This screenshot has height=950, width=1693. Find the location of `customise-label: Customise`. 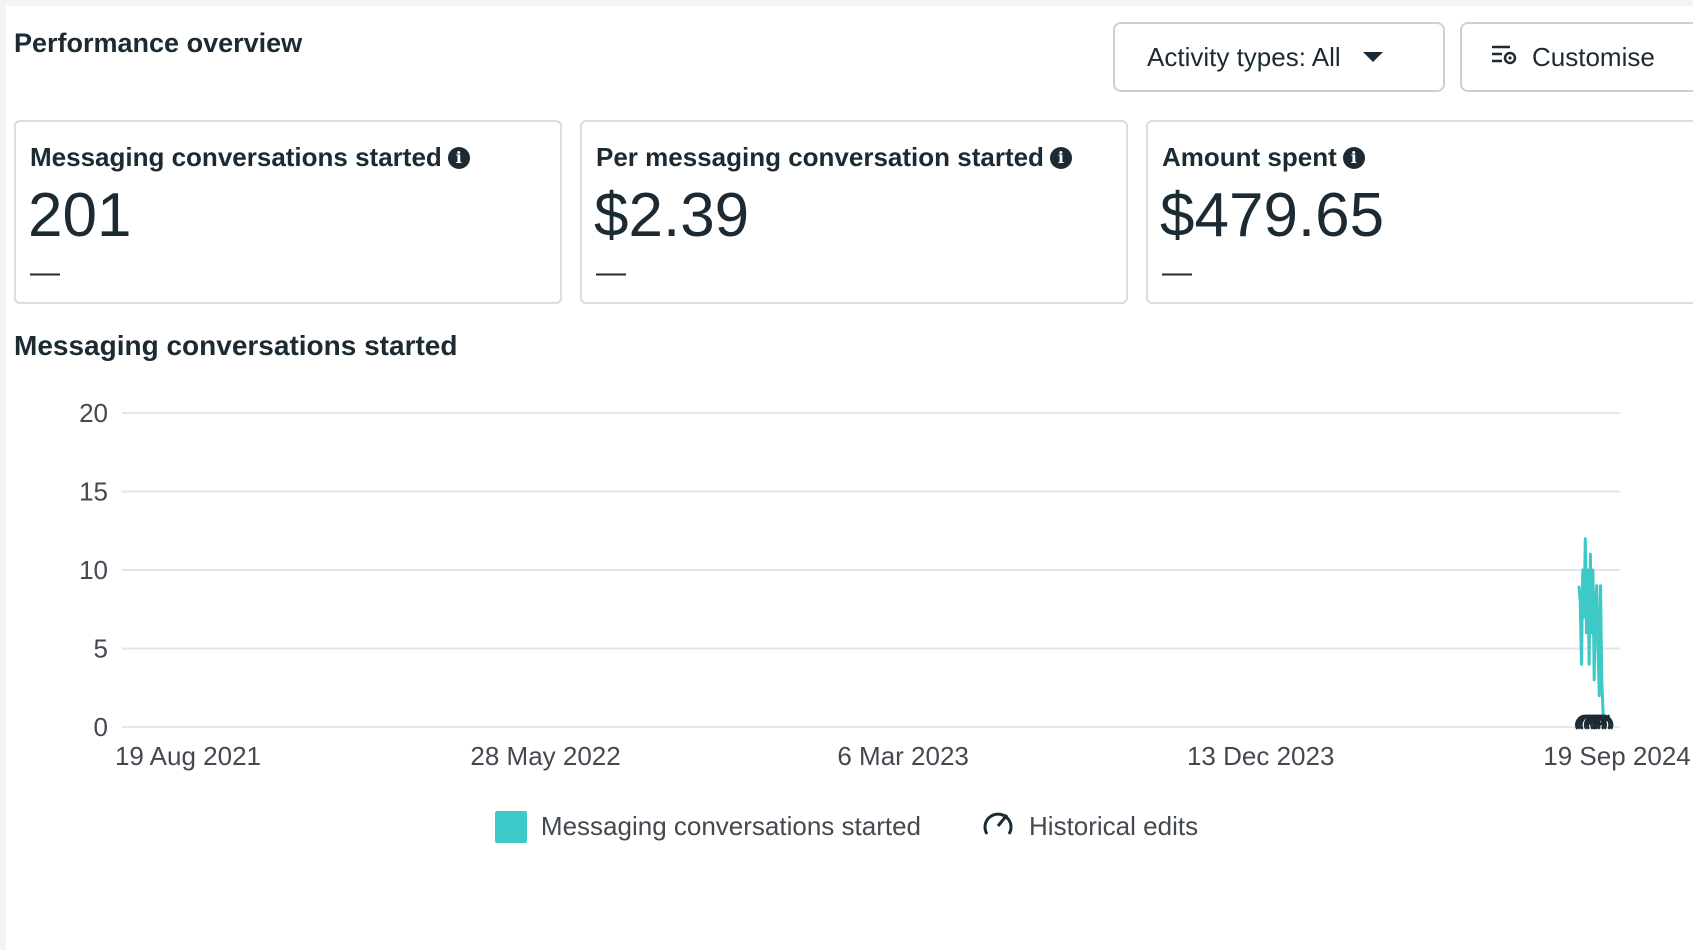

customise-label: Customise is located at coordinates (1593, 56).